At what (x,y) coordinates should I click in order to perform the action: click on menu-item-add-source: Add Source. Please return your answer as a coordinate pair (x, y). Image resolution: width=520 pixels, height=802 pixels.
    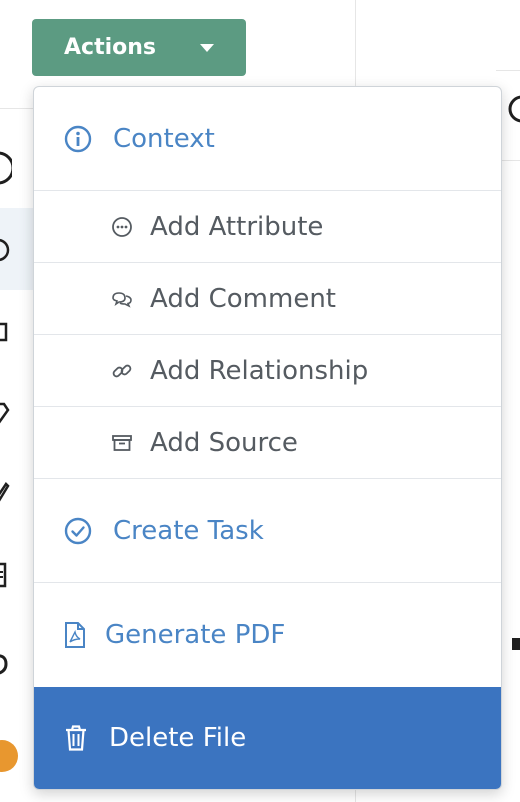
    Looking at the image, I should click on (267, 442).